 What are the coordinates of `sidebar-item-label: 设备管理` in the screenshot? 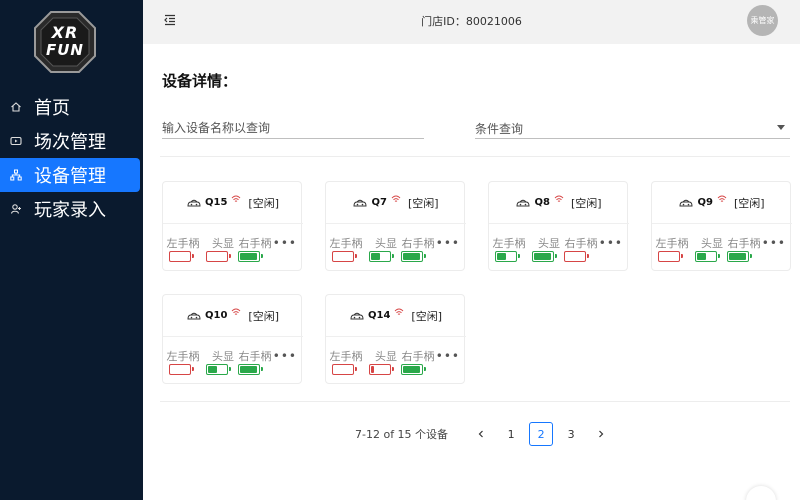 It's located at (70, 176).